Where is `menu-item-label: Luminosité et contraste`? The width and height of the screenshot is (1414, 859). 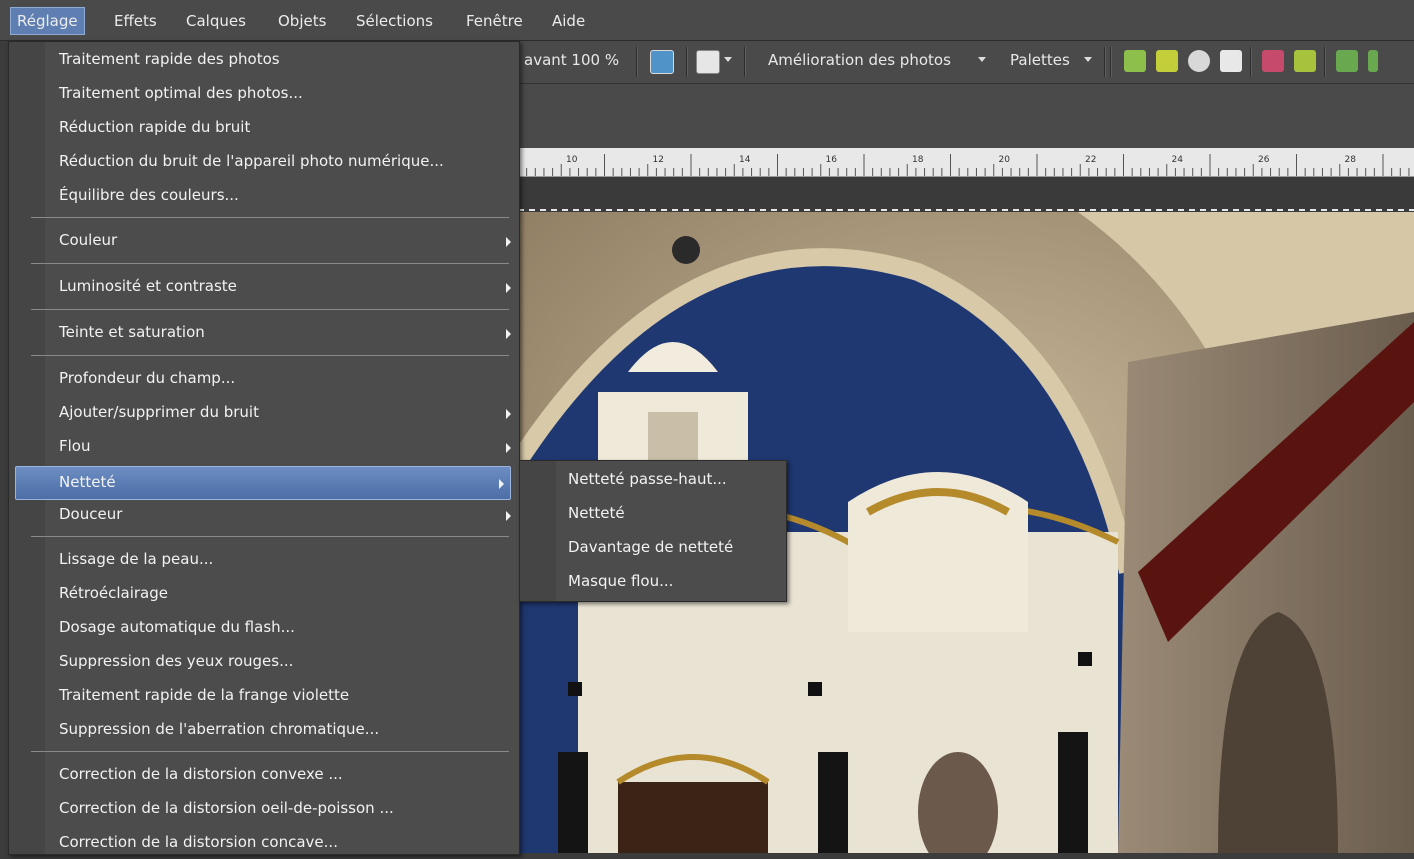
menu-item-label: Luminosité et contraste is located at coordinates (148, 286).